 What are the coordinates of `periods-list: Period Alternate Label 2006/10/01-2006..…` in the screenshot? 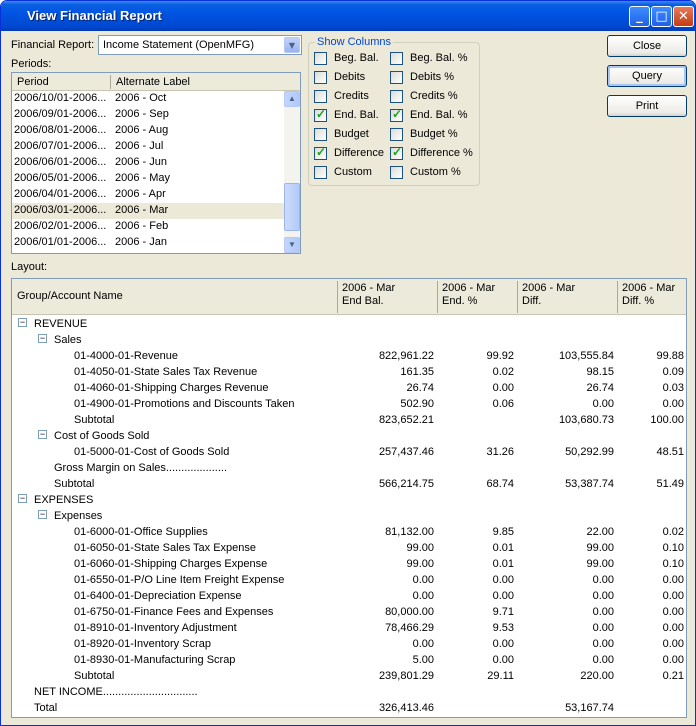 It's located at (156, 163).